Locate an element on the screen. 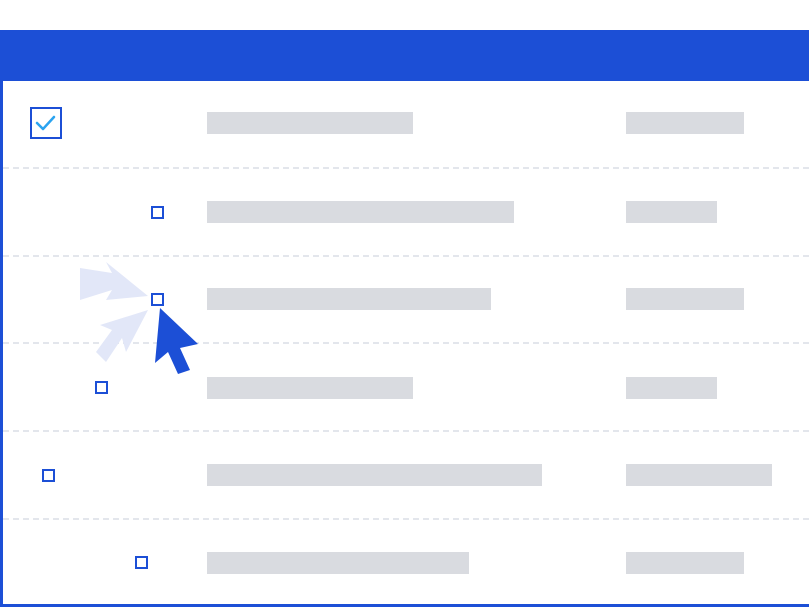 This screenshot has height=607, width=809. check-mark-icon is located at coordinates (45, 123).